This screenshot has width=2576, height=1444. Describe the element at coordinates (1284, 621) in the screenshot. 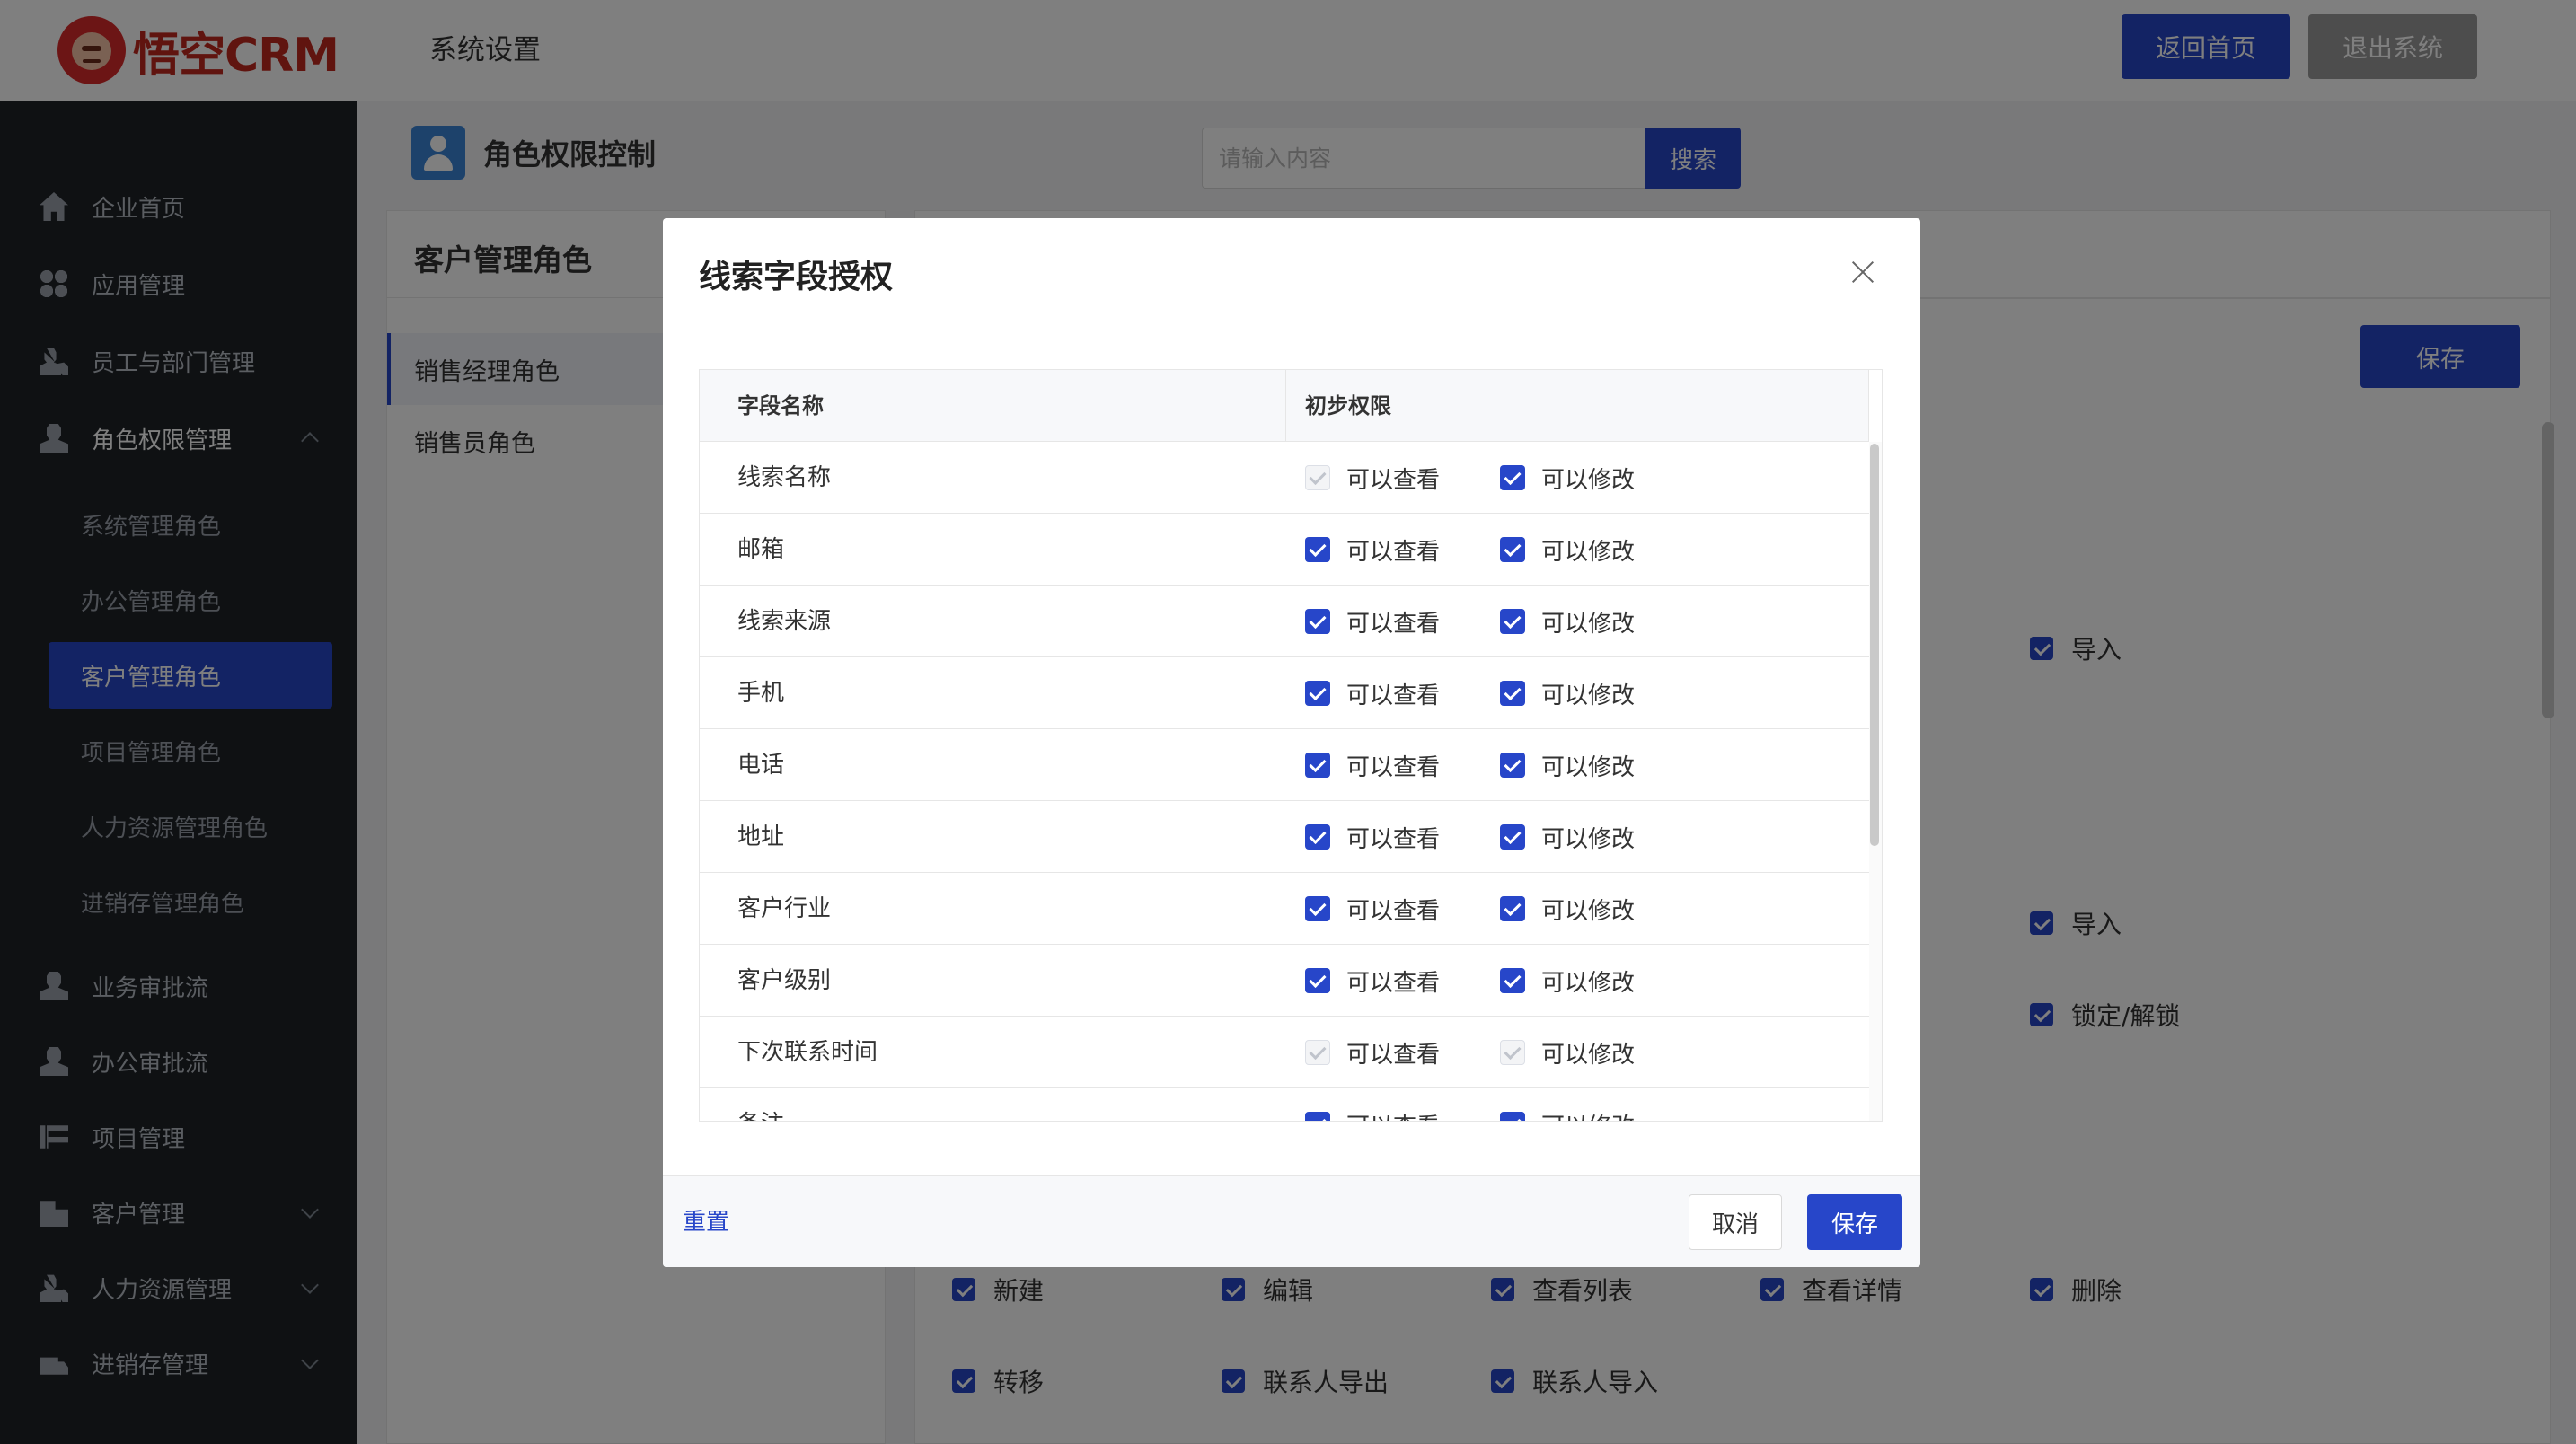

I see `table-row: 线索来源 可以查看 可以修改` at that location.